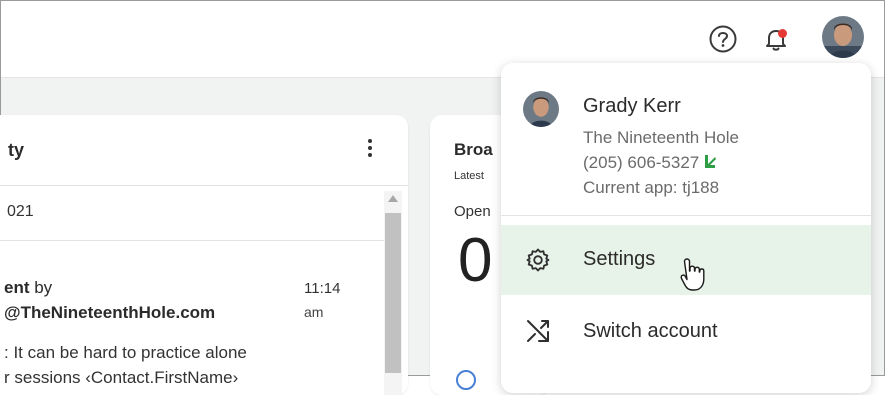 The width and height of the screenshot is (885, 395). I want to click on bell-icon, so click(776, 40).